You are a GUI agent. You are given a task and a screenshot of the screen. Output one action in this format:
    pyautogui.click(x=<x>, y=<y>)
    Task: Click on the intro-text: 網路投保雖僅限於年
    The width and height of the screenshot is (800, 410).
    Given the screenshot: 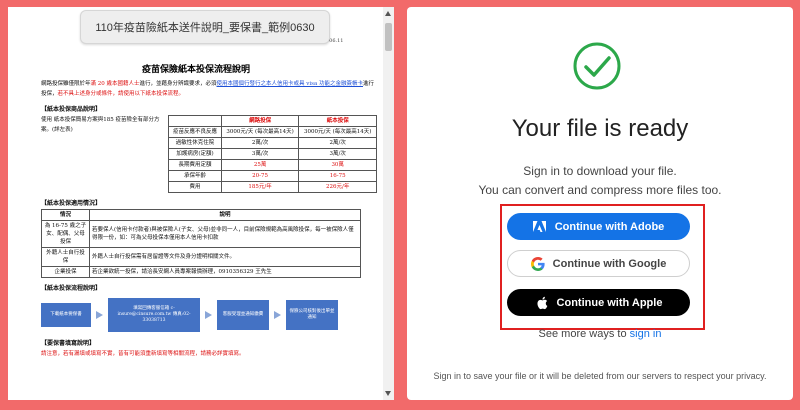 What is the action you would take?
    pyautogui.click(x=66, y=84)
    